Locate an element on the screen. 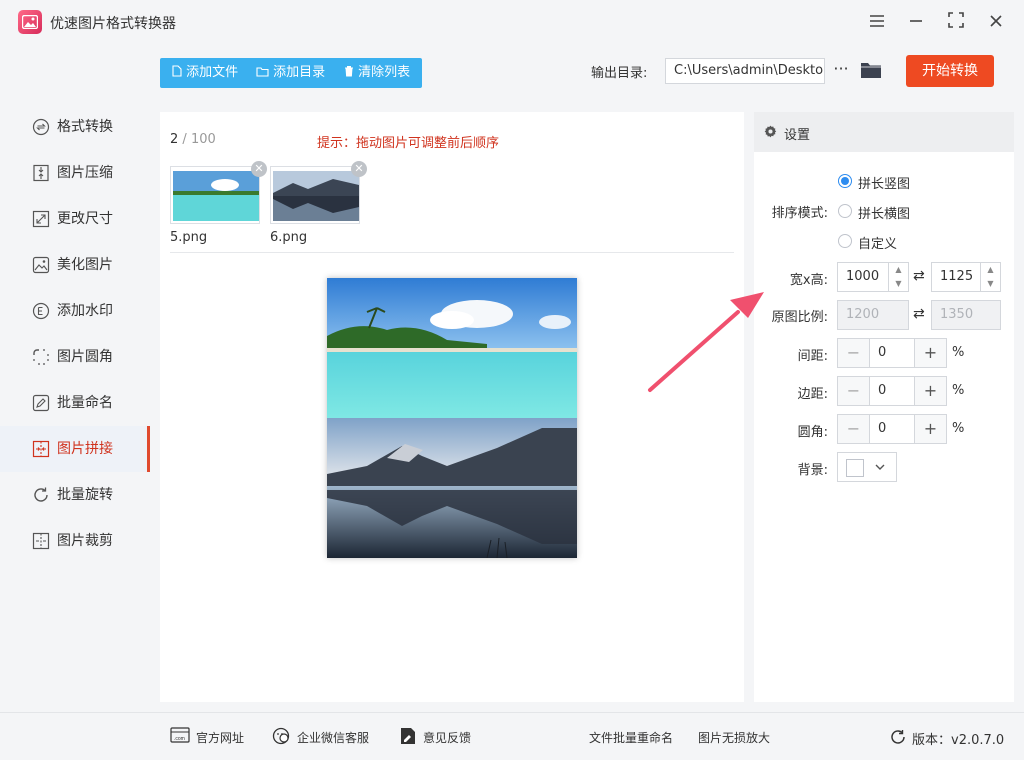  minimize-icon is located at coordinates (916, 23).